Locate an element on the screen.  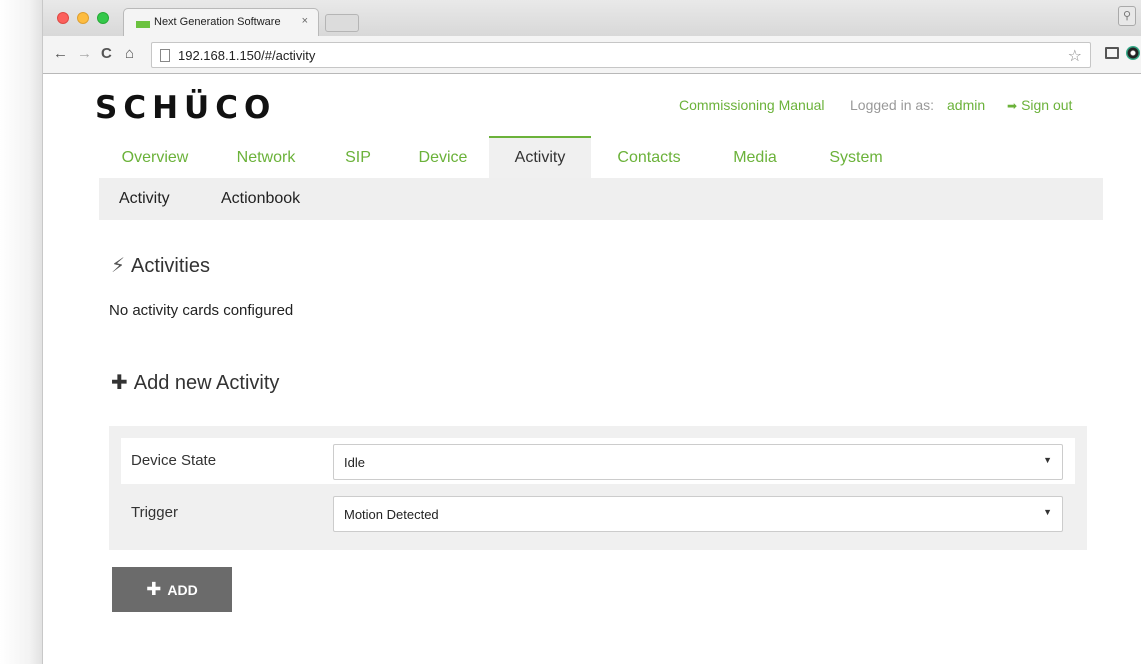
profile-icon: ⚲ is located at coordinates (1127, 16).